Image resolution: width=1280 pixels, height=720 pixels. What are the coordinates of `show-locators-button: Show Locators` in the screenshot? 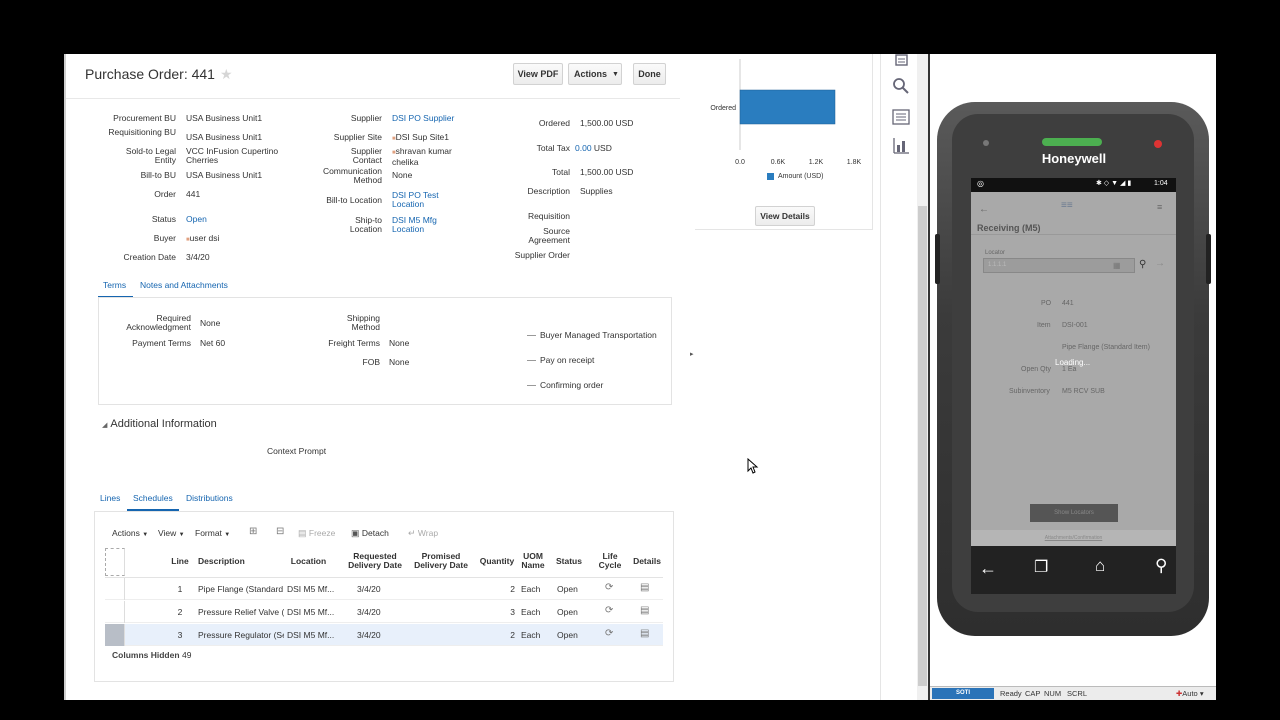 It's located at (1074, 513).